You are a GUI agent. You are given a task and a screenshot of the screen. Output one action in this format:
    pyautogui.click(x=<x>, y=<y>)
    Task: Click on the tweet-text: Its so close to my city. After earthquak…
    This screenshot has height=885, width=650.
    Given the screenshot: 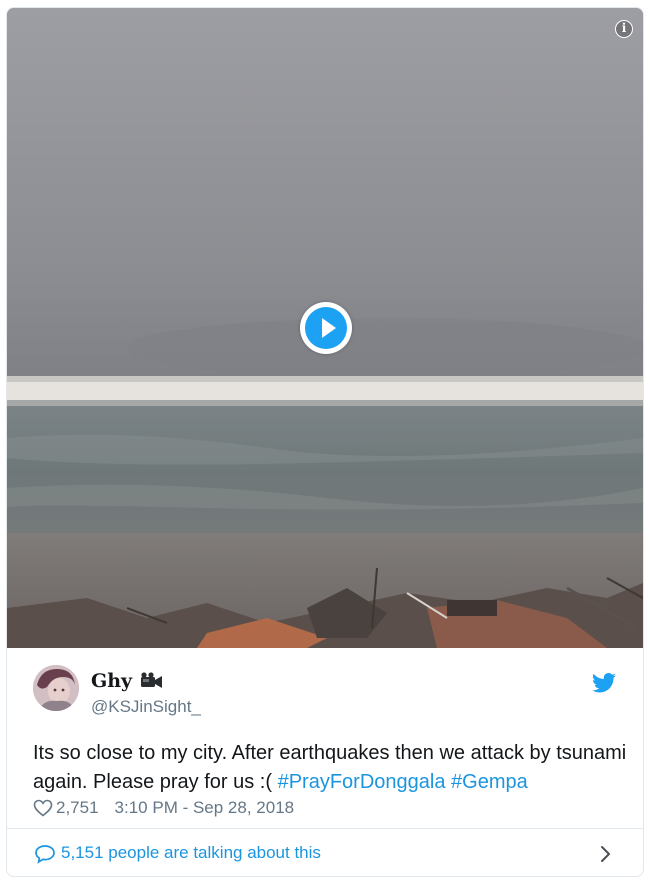 What is the action you would take?
    pyautogui.click(x=333, y=768)
    